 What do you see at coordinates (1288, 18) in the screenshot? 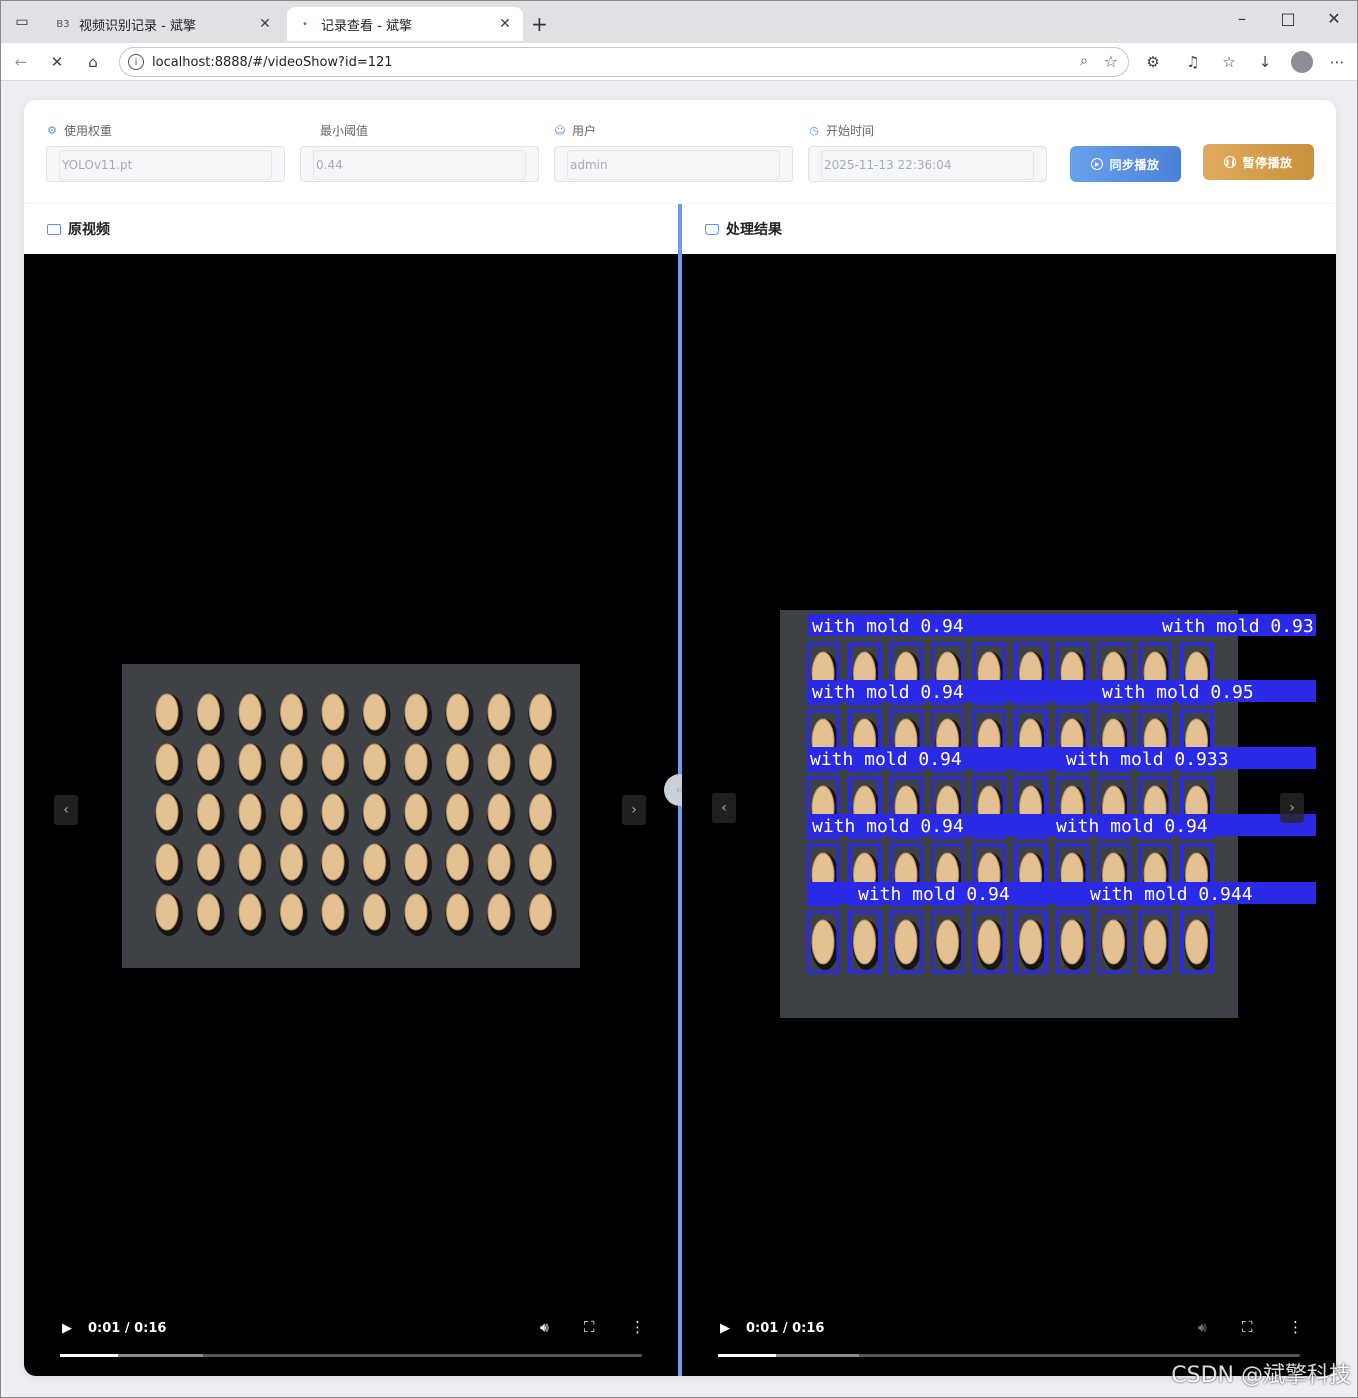
I see `maximize-icon: □` at bounding box center [1288, 18].